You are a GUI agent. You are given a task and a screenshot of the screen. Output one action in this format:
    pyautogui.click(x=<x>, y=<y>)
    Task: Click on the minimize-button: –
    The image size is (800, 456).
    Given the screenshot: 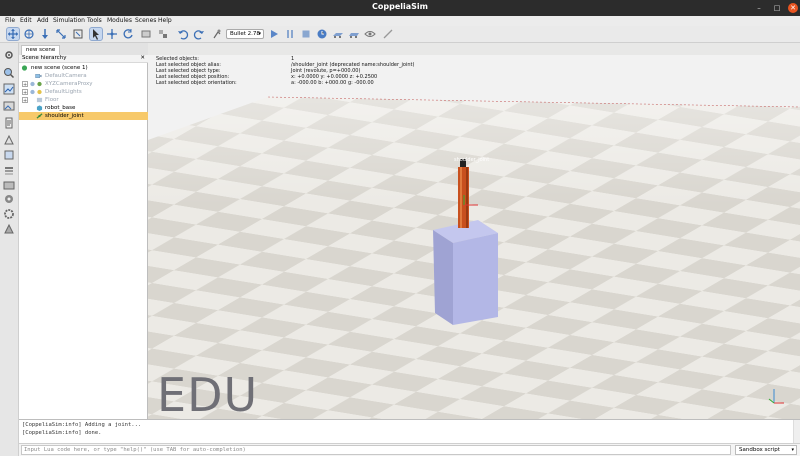 What is the action you would take?
    pyautogui.click(x=759, y=8)
    